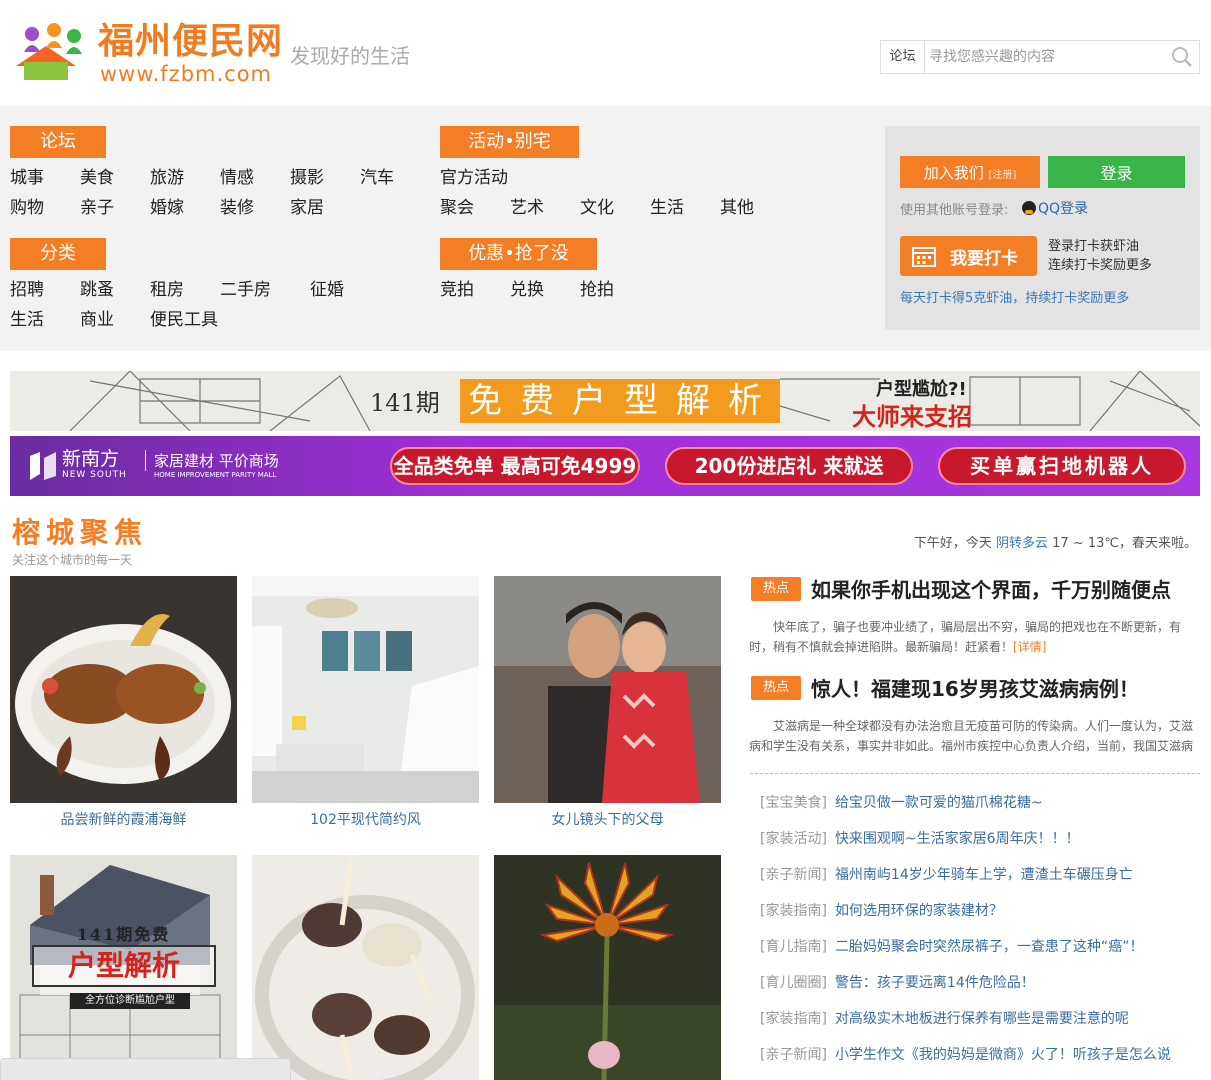  I want to click on nav-link: 便民工具, so click(184, 320).